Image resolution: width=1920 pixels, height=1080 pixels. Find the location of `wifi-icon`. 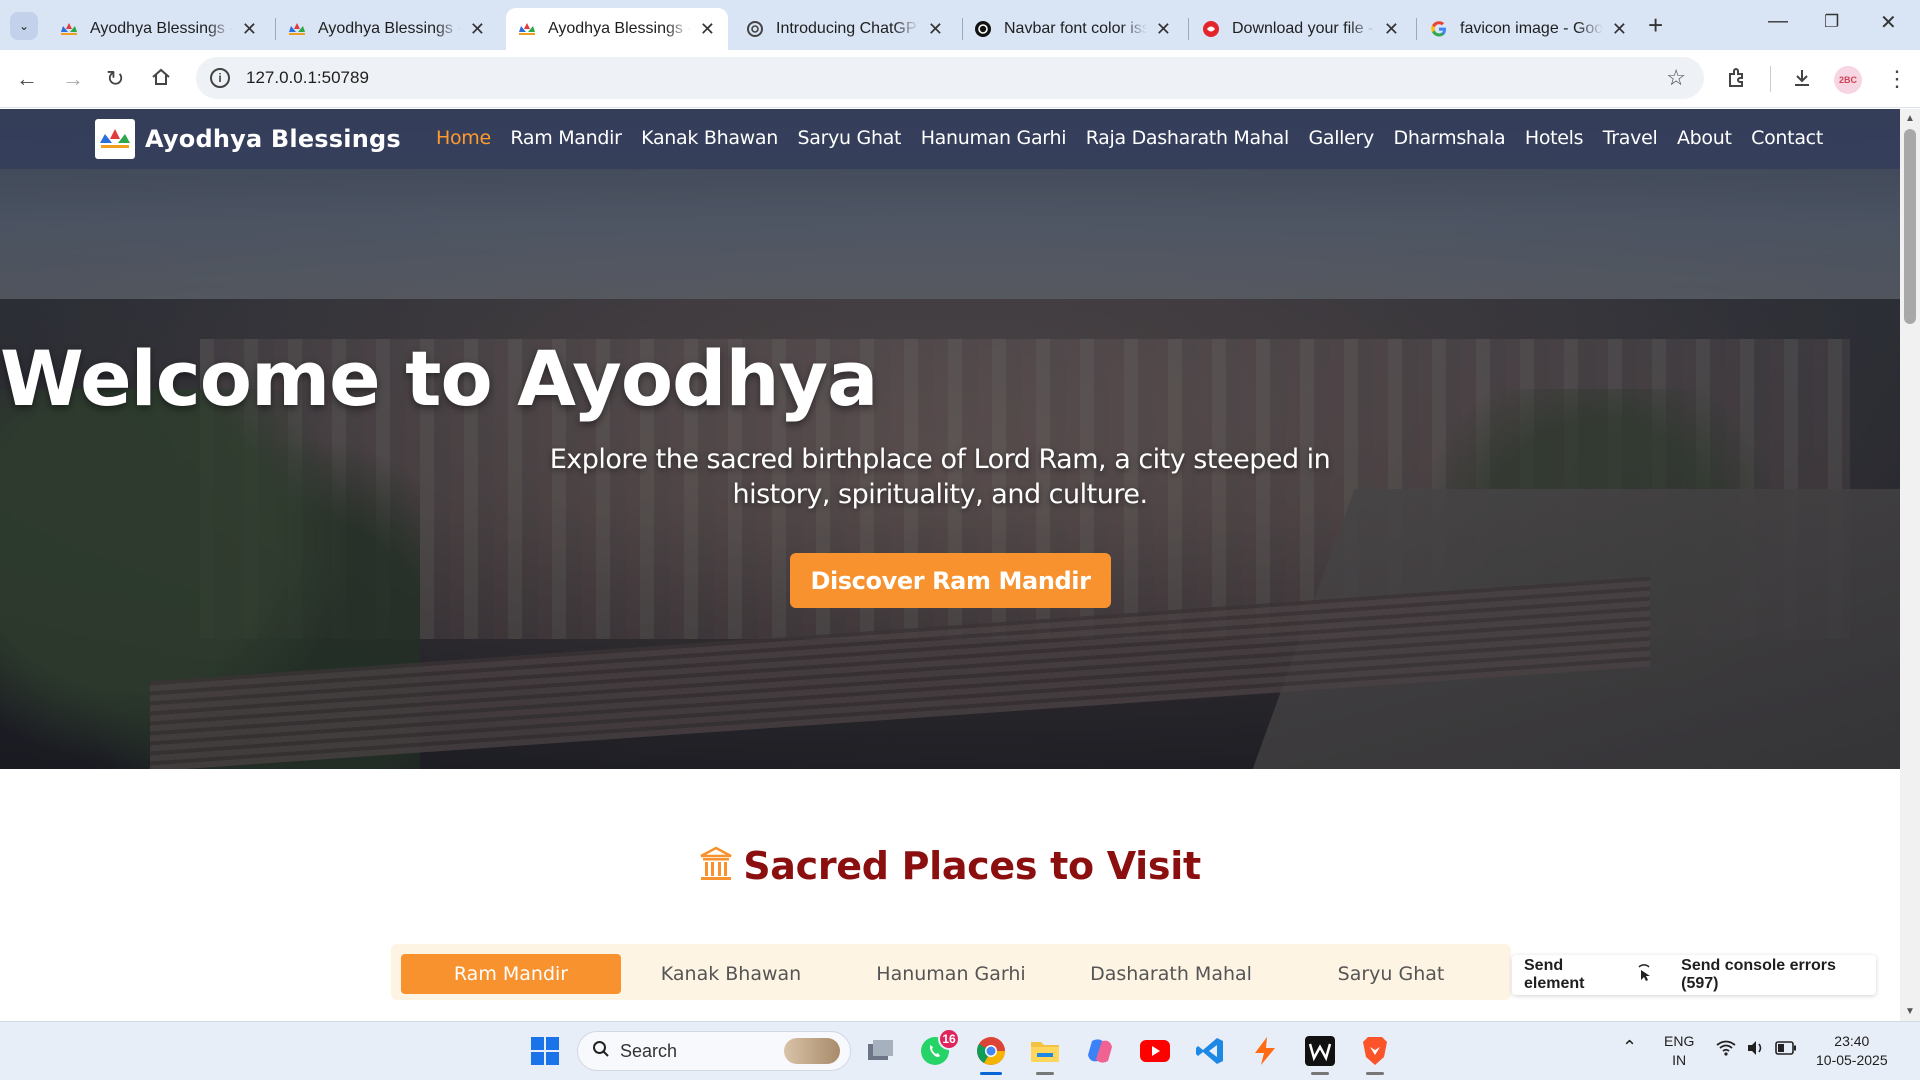

wifi-icon is located at coordinates (1726, 1050).